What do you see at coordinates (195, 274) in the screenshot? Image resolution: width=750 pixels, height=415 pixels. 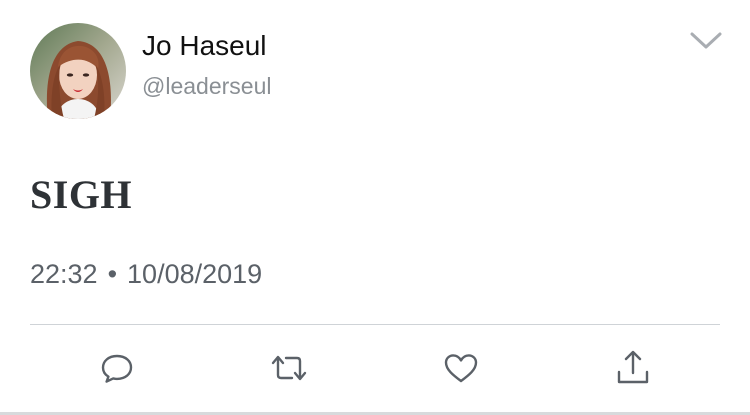 I see `tweet-date: 10/08/2019` at bounding box center [195, 274].